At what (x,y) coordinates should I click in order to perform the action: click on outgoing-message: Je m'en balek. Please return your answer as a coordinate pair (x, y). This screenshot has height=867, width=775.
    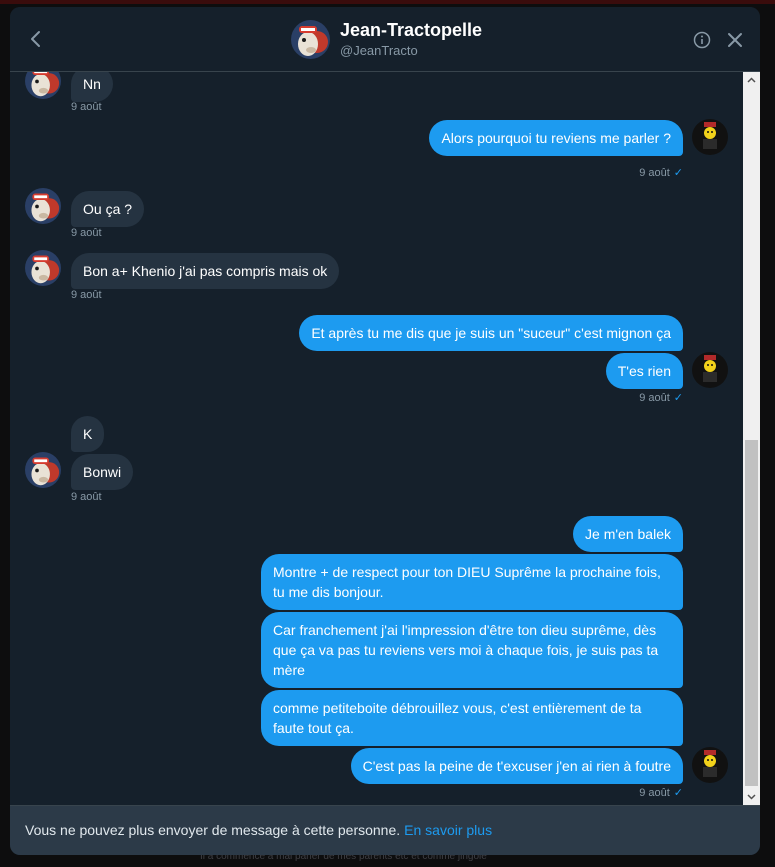
    Looking at the image, I should click on (628, 534).